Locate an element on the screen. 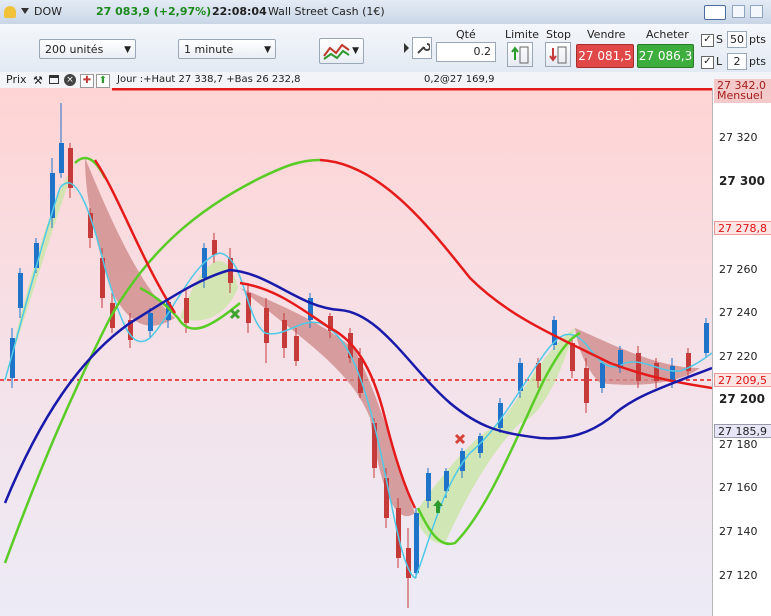 The image size is (771, 616). sell-label: Vendre is located at coordinates (606, 34).